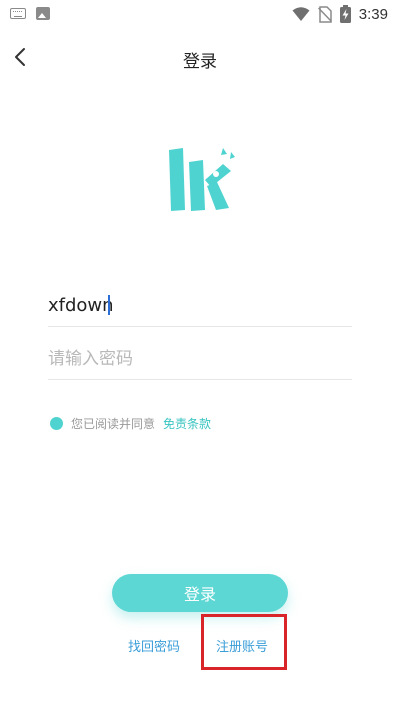 This screenshot has width=400, height=712. Describe the element at coordinates (200, 15) in the screenshot. I see `status-bar: 3:39` at that location.